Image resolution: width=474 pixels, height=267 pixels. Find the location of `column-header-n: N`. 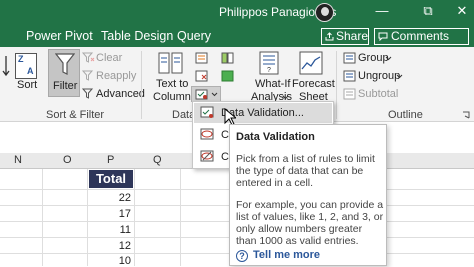

column-header-n: N is located at coordinates (18, 160).